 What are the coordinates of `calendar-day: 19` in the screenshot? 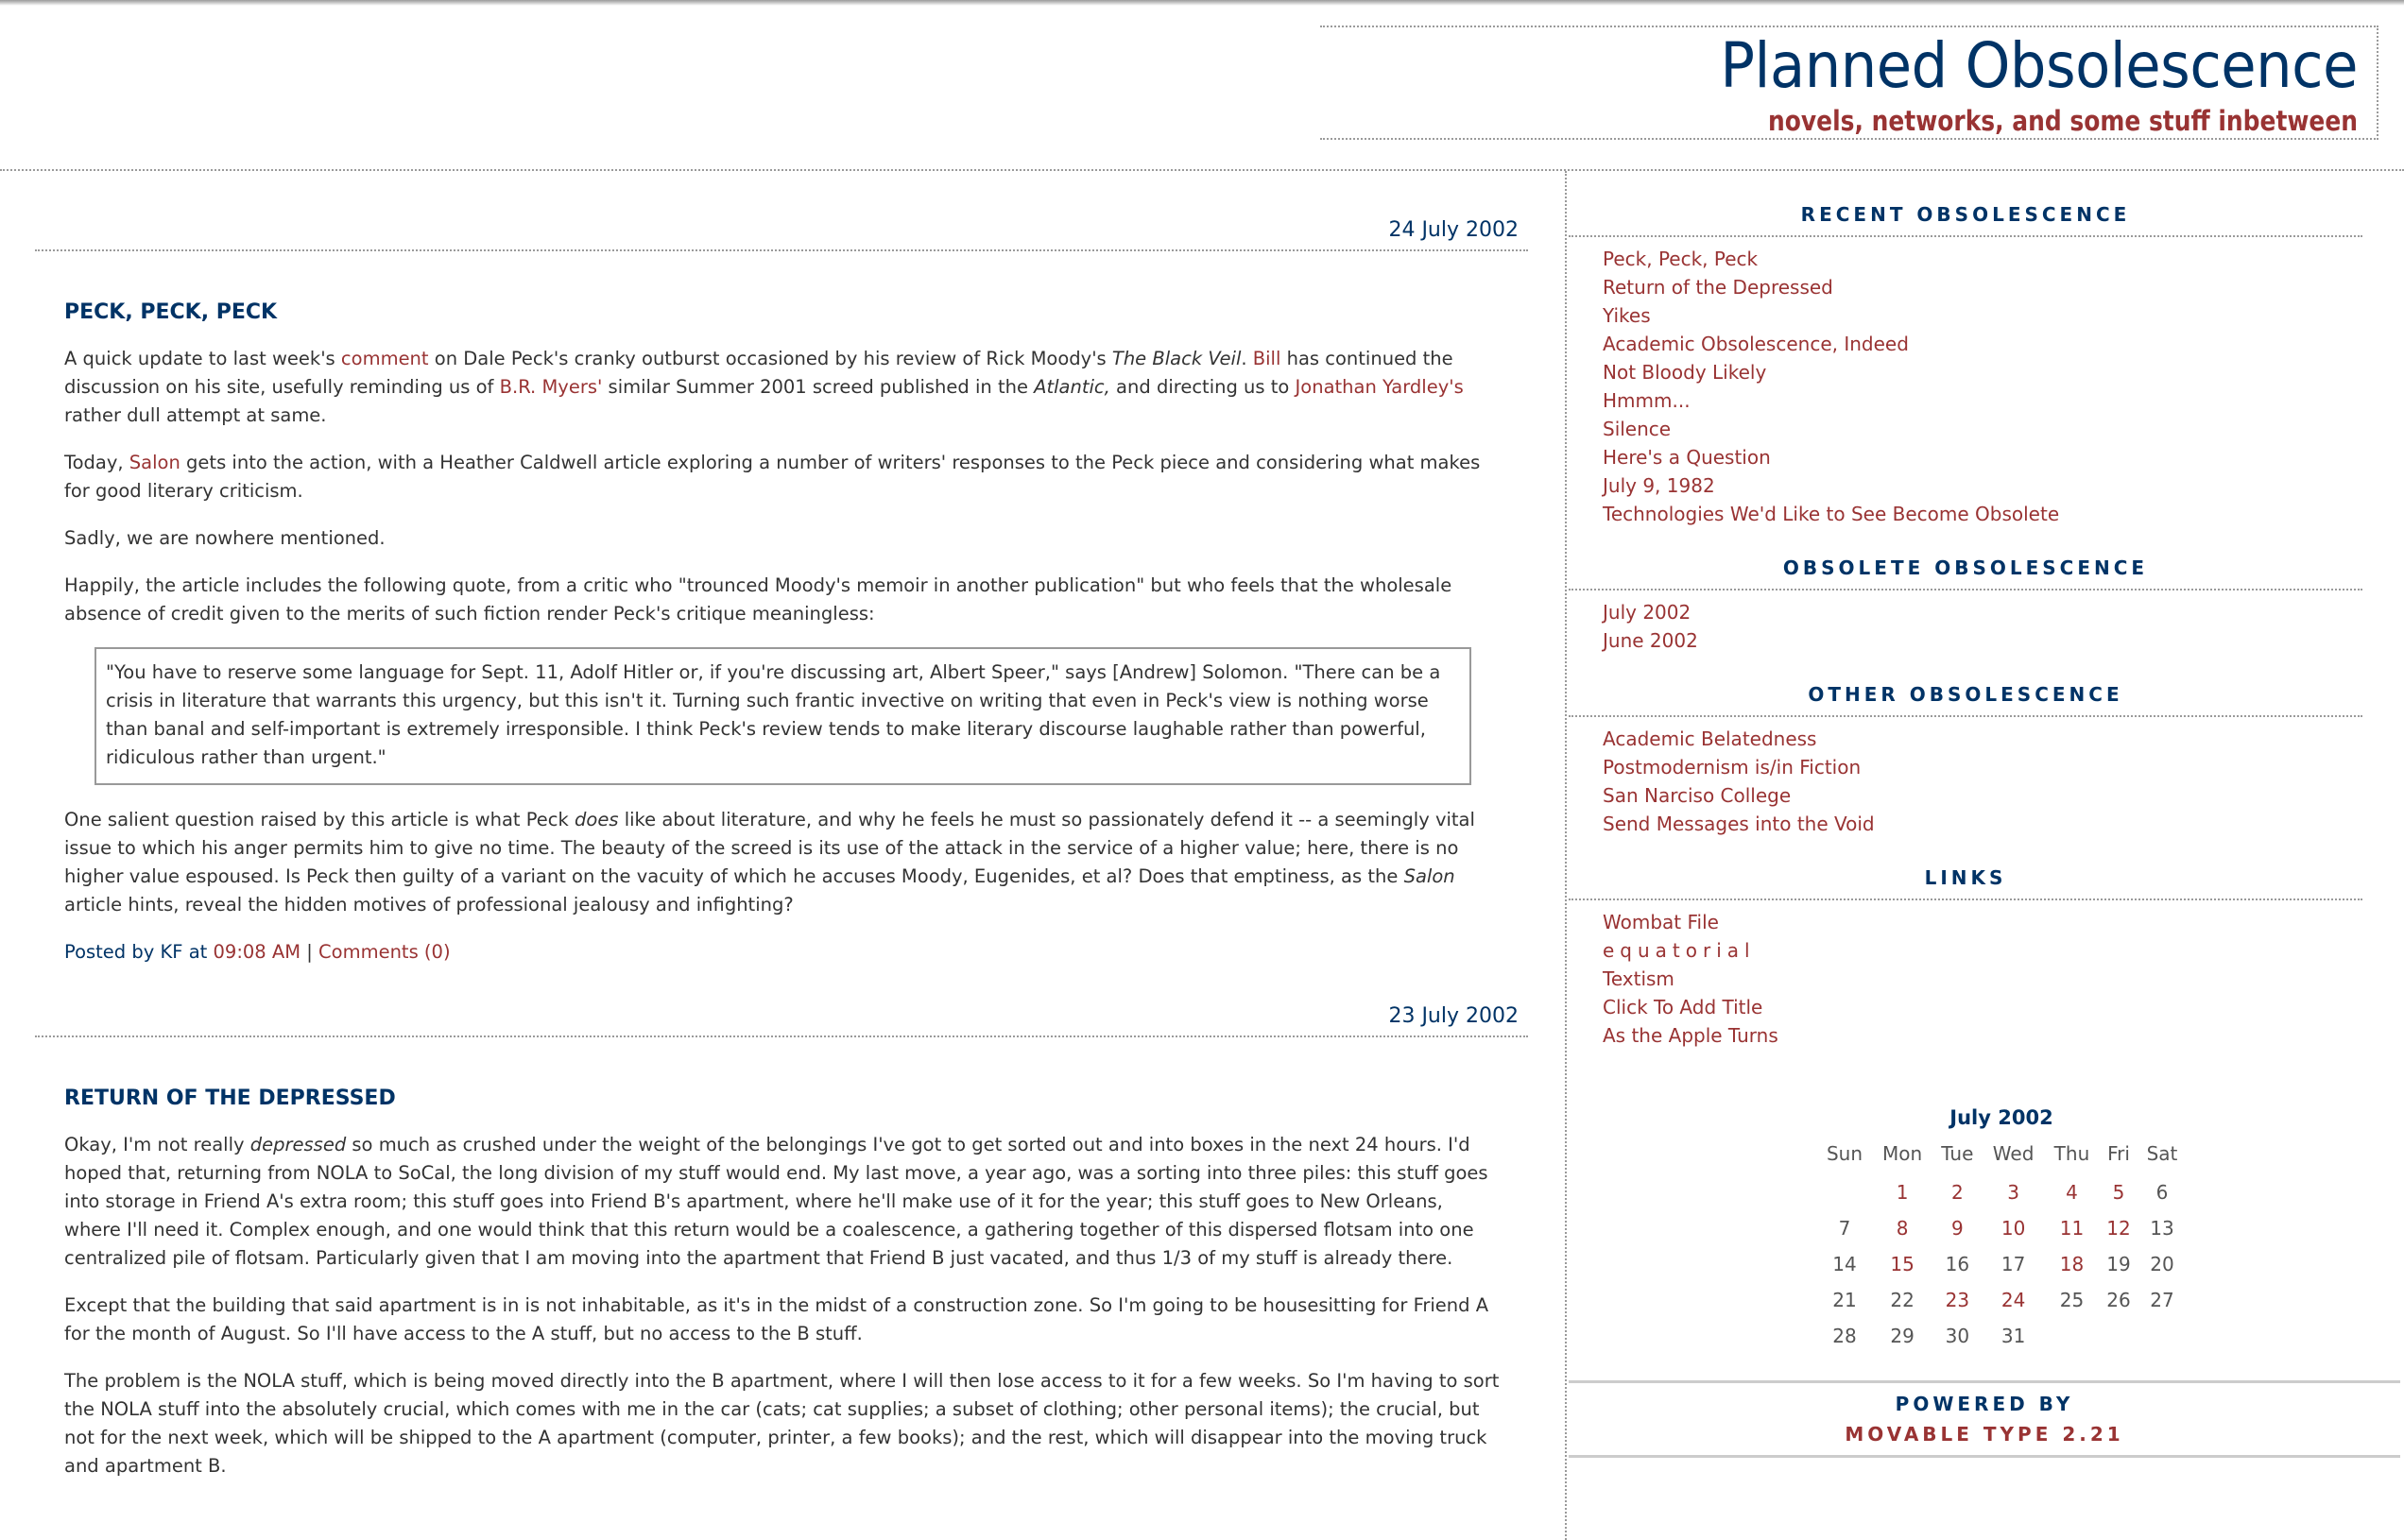 It's located at (2118, 1264).